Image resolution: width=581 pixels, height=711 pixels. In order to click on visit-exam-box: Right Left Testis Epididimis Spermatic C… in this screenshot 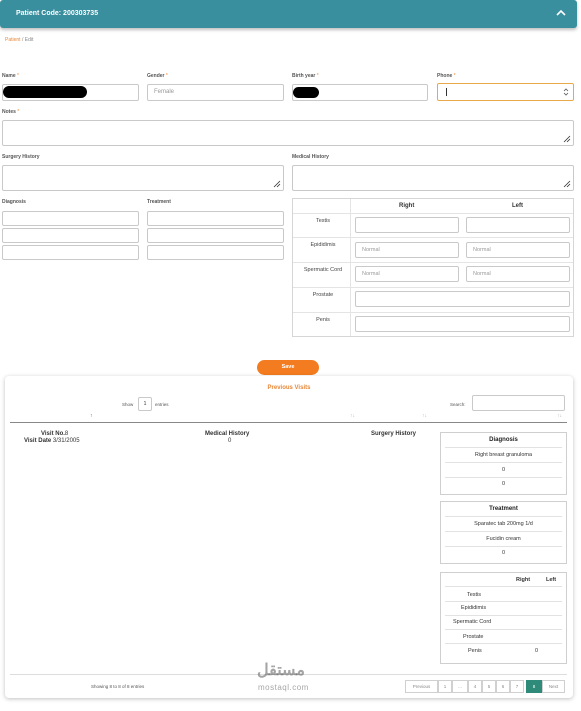, I will do `click(503, 618)`.